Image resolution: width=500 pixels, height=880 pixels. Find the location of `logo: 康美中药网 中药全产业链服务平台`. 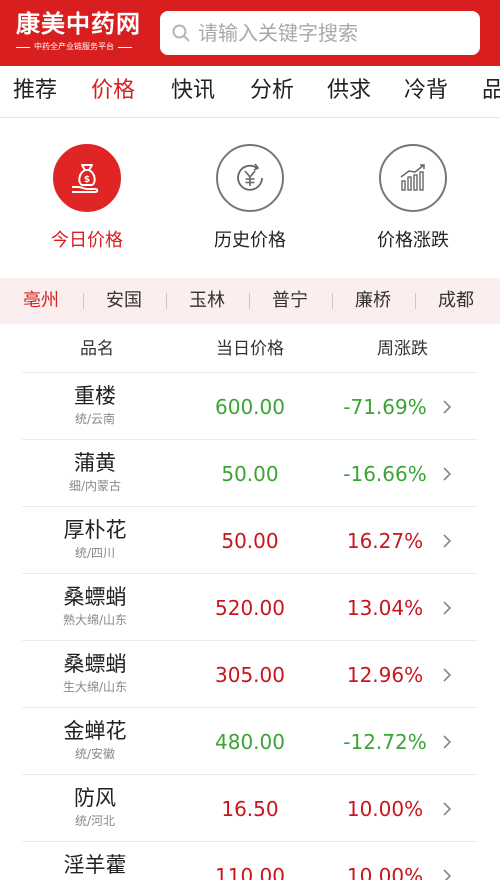

logo: 康美中药网 中药全产业链服务平台 is located at coordinates (81, 33).